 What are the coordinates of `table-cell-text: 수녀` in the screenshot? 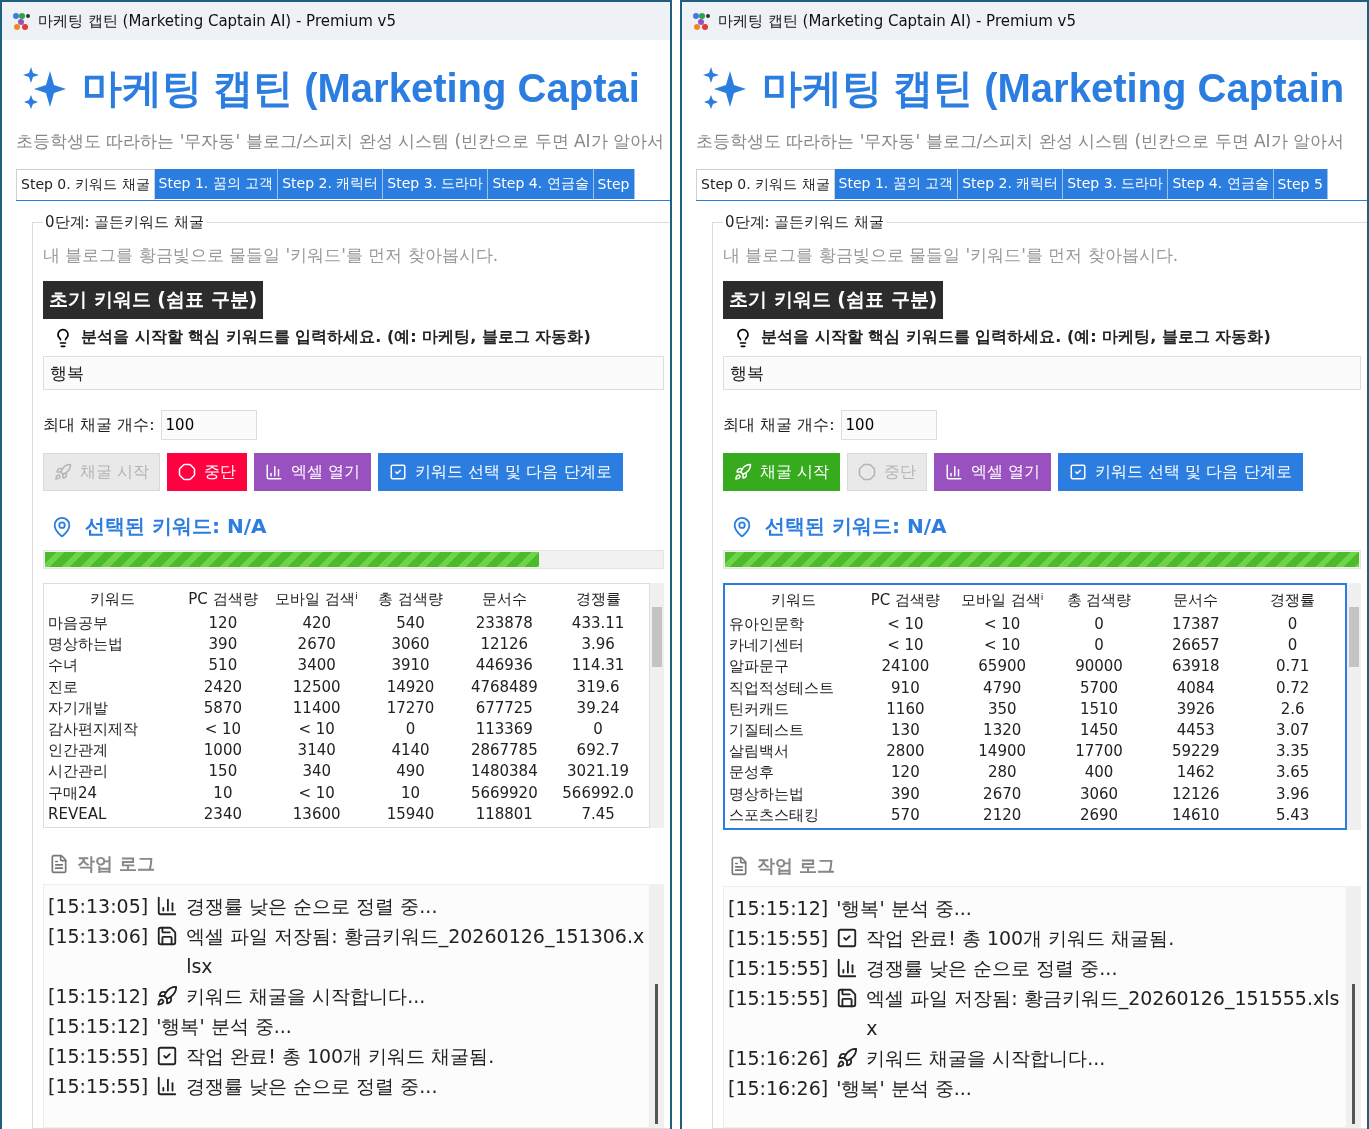 It's located at (63, 666).